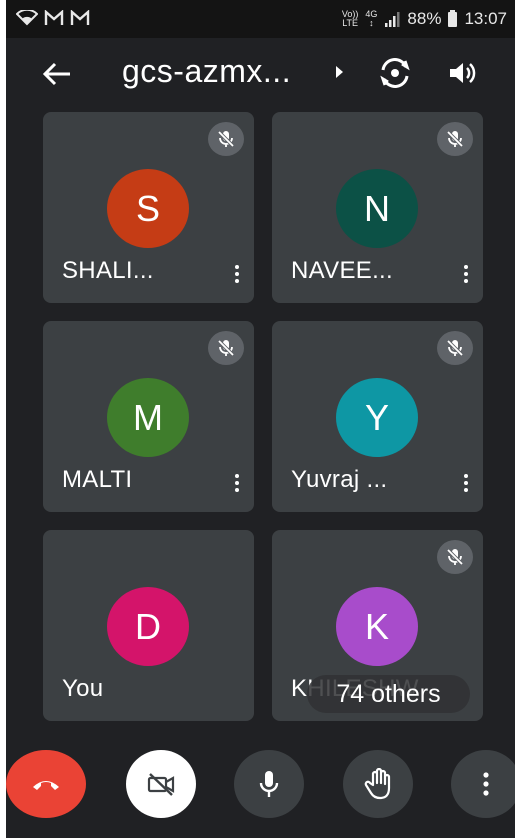  Describe the element at coordinates (485, 18) in the screenshot. I see `clock: 13:07` at that location.